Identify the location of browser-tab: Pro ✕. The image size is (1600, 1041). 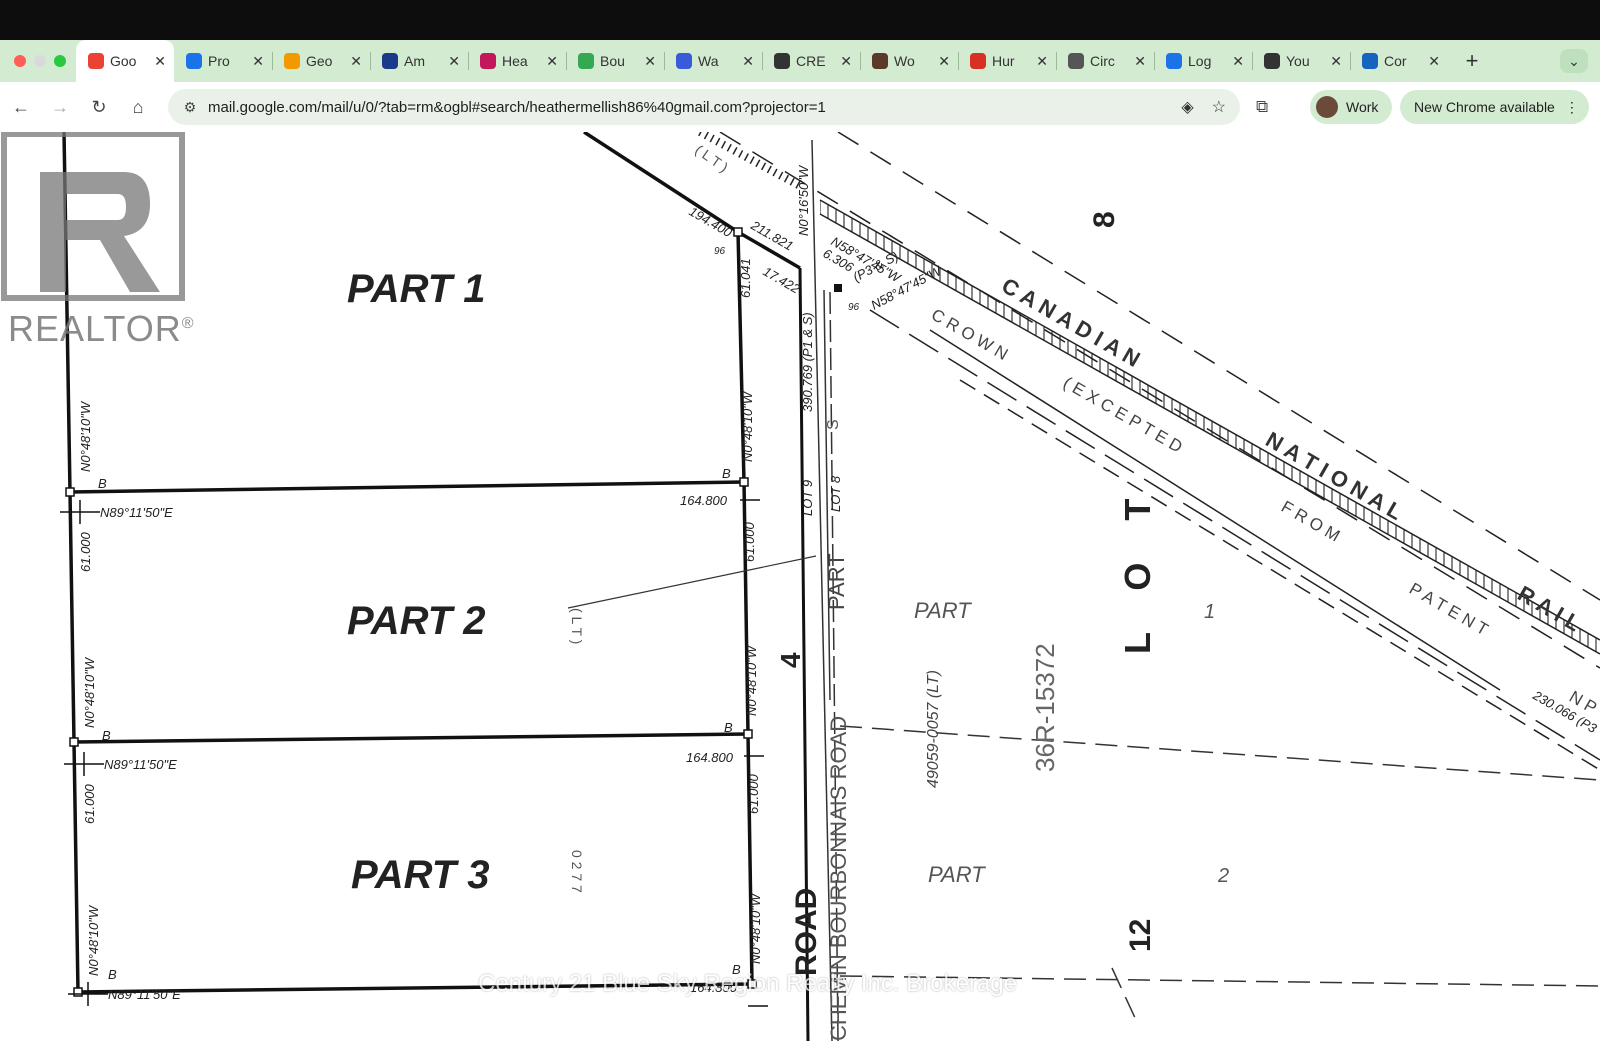
(223, 61).